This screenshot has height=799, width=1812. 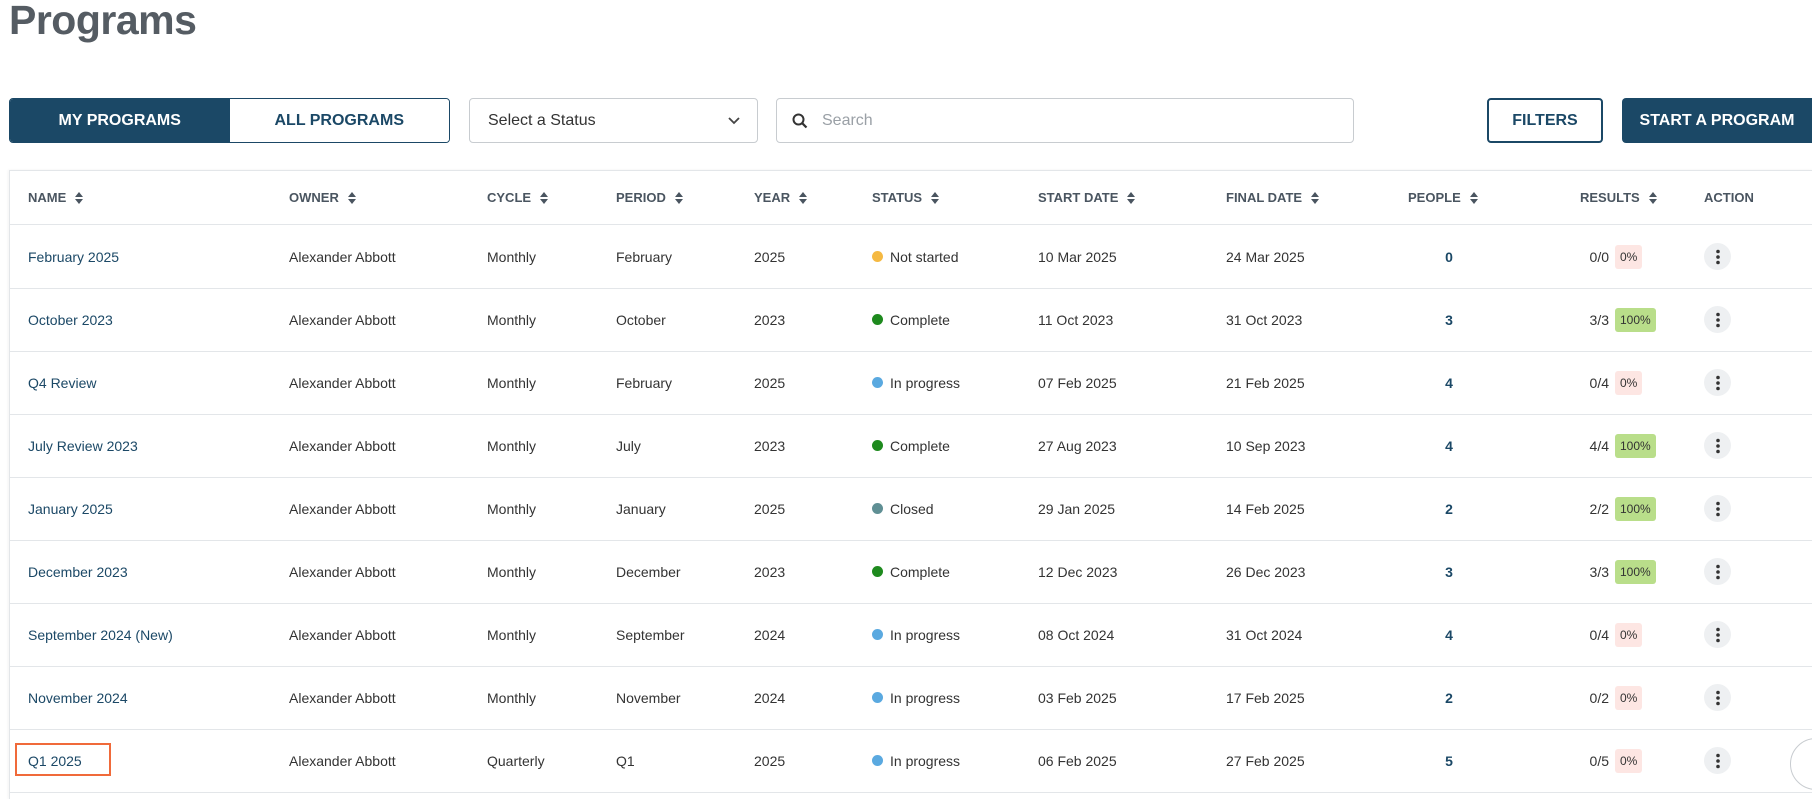 I want to click on results-cell: 0/4 0%, so click(x=1606, y=382).